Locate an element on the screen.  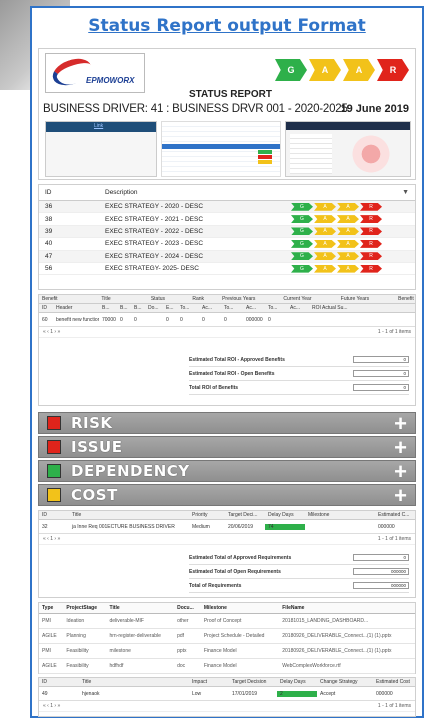
cell: Accept is located at coordinates (328, 693).